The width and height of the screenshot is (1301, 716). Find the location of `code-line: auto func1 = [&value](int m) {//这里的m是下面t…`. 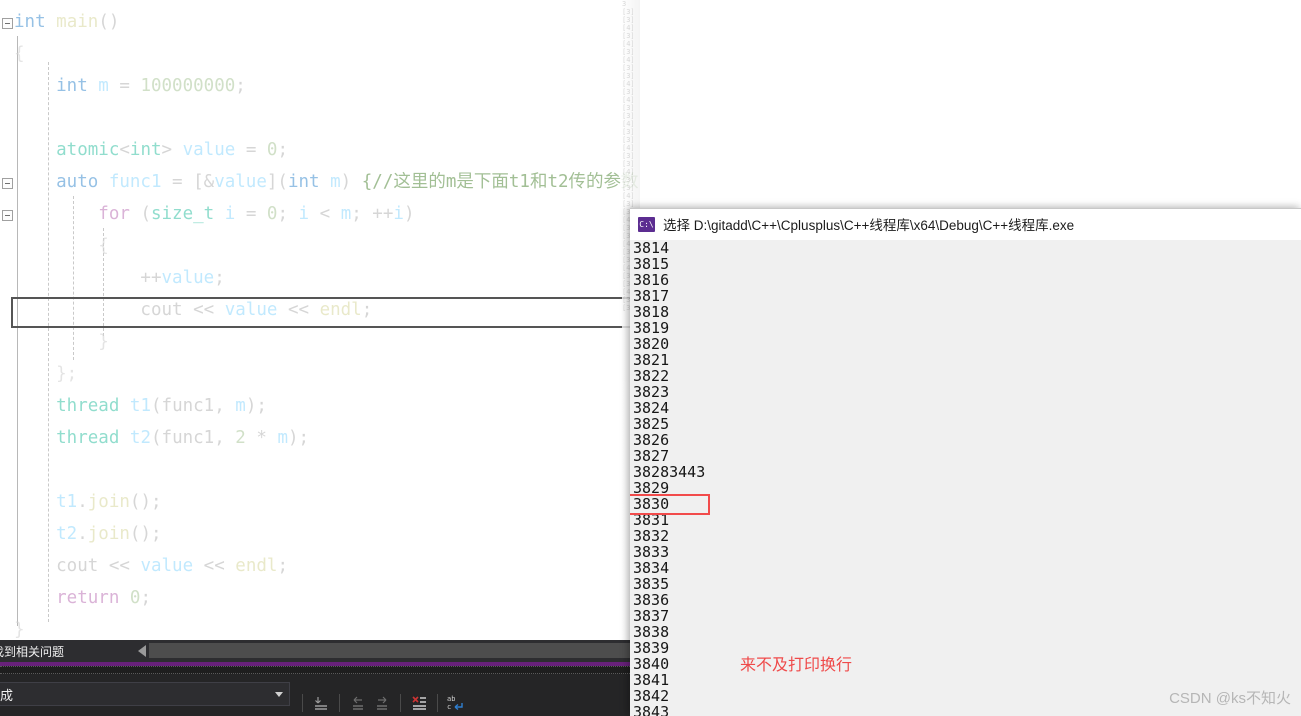

code-line: auto func1 = [&value](int m) {//这里的m是下面t… is located at coordinates (320, 182).